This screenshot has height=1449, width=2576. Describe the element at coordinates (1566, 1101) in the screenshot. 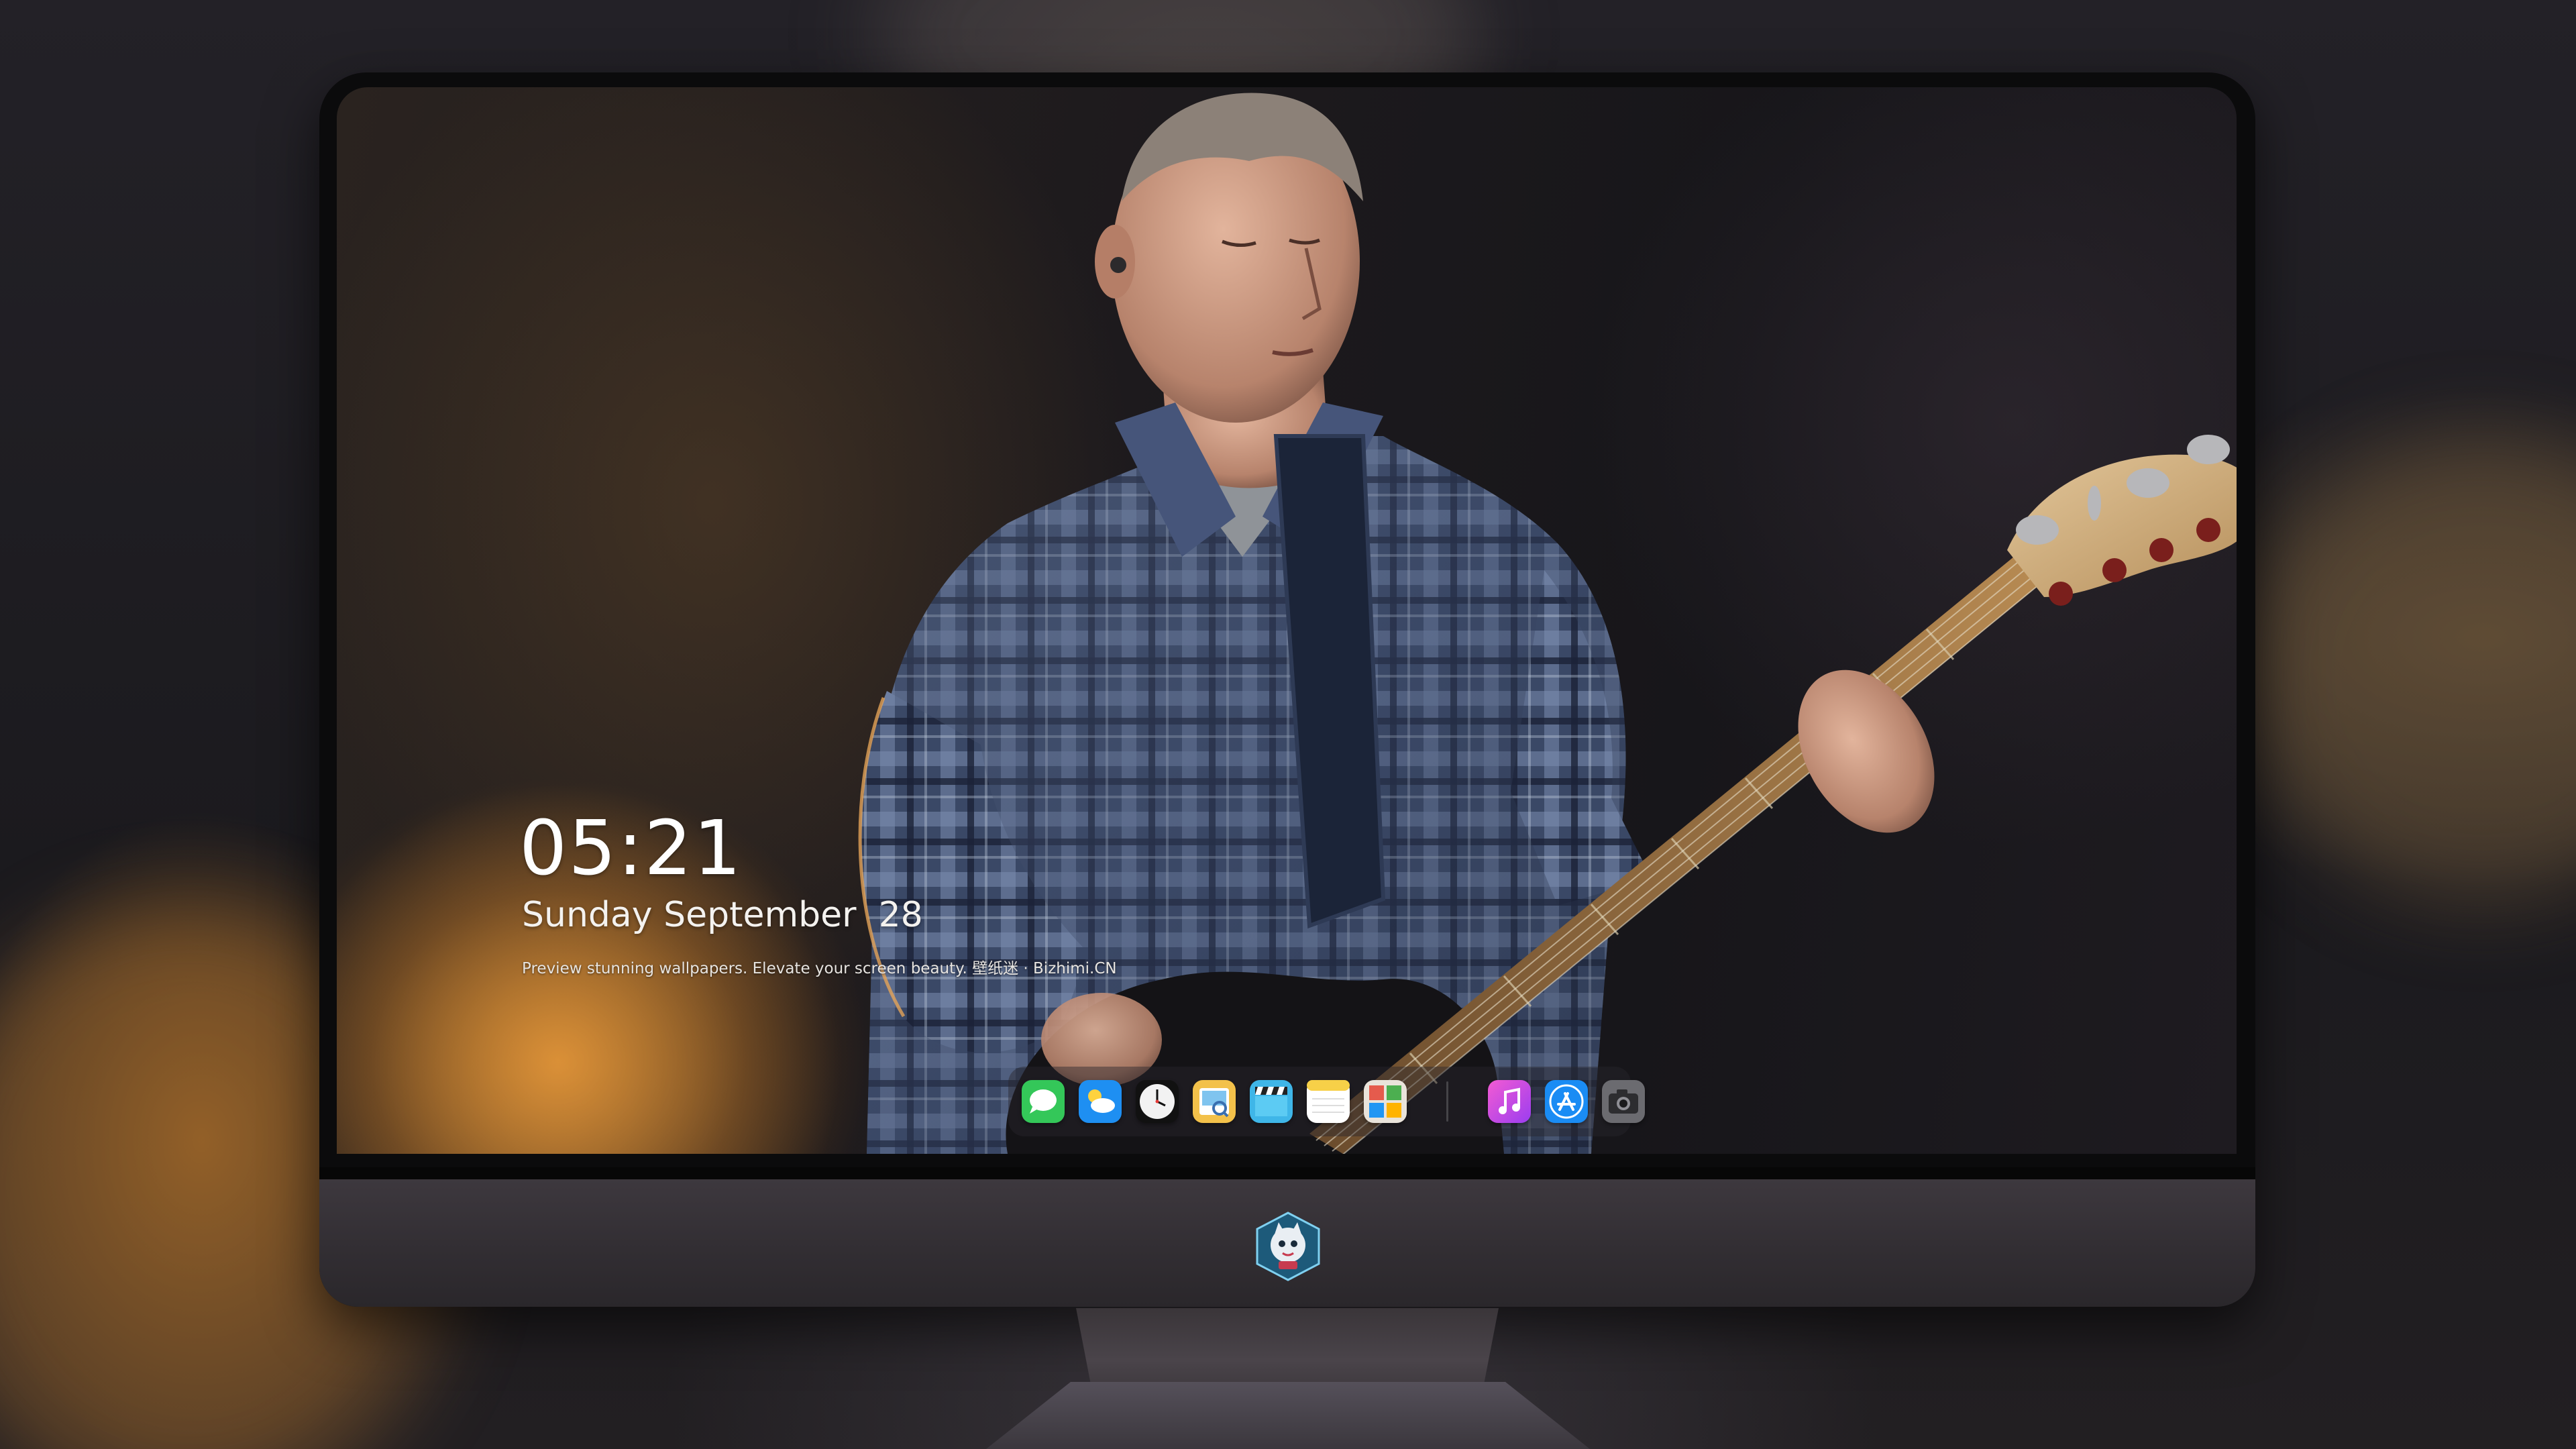

I see `app-store-icon` at that location.